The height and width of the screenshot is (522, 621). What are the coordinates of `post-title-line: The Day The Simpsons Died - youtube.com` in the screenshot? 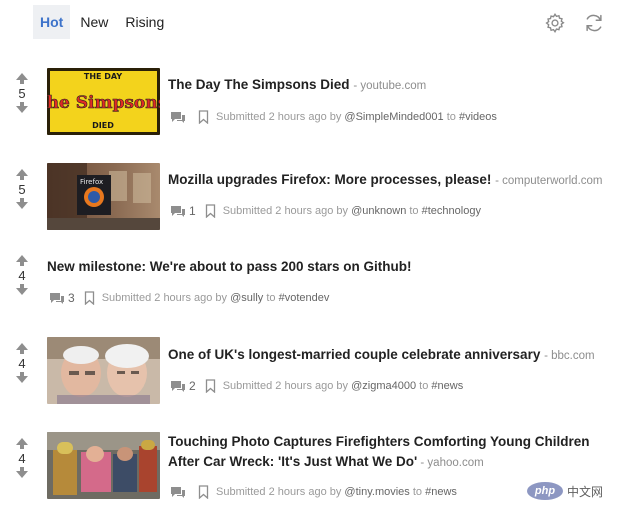 It's located at (297, 85).